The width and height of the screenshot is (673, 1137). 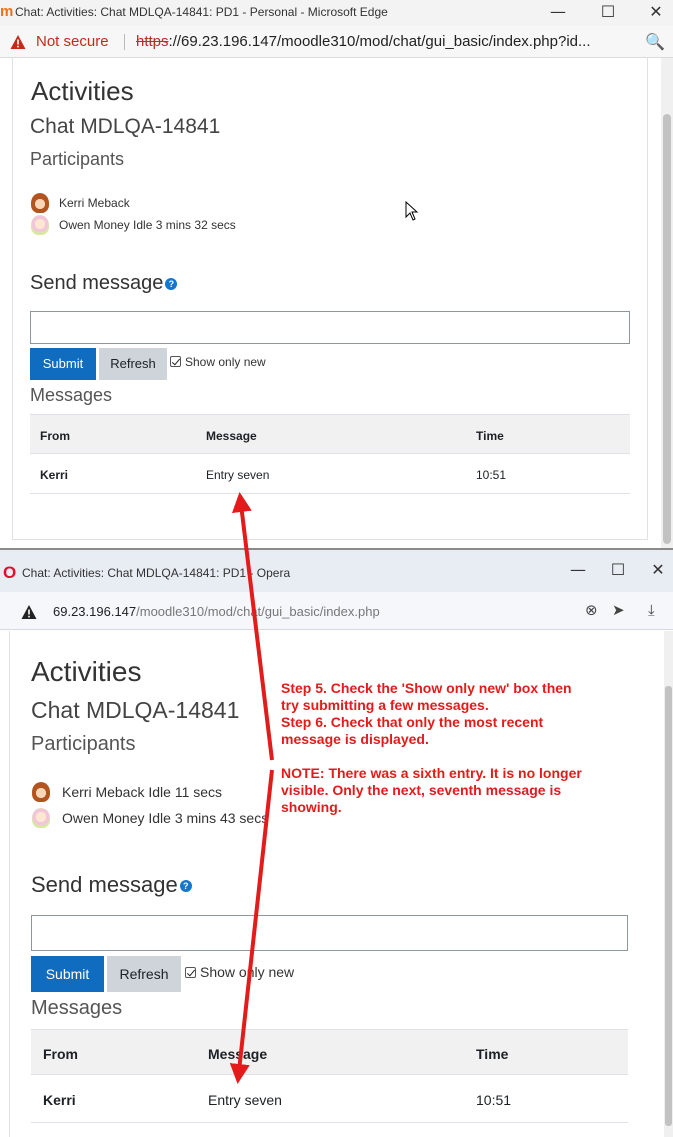 I want to click on clear-icon: ⊗, so click(x=591, y=610).